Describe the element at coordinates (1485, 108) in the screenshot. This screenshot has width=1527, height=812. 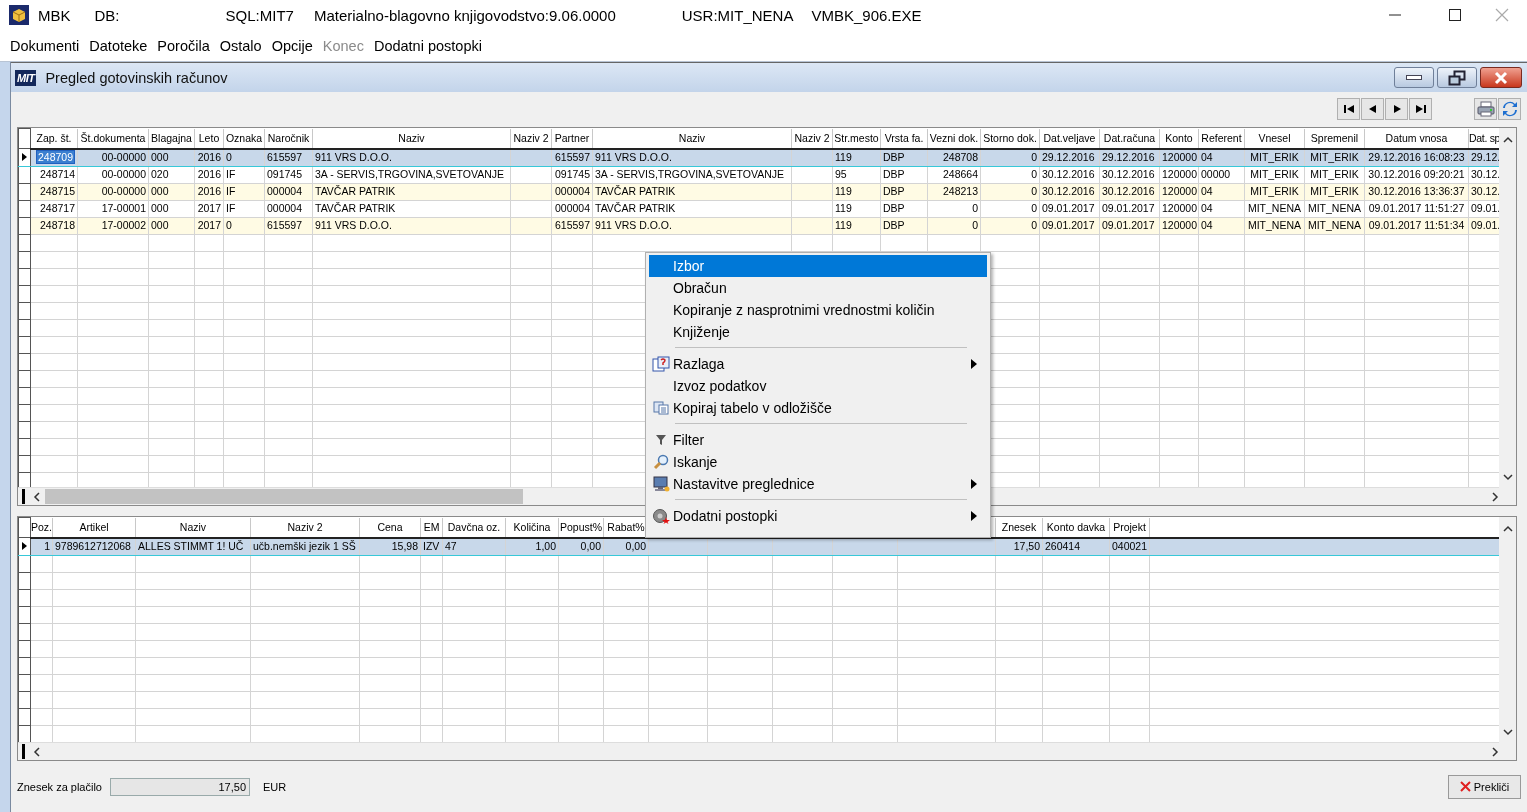
I see `print-button` at that location.